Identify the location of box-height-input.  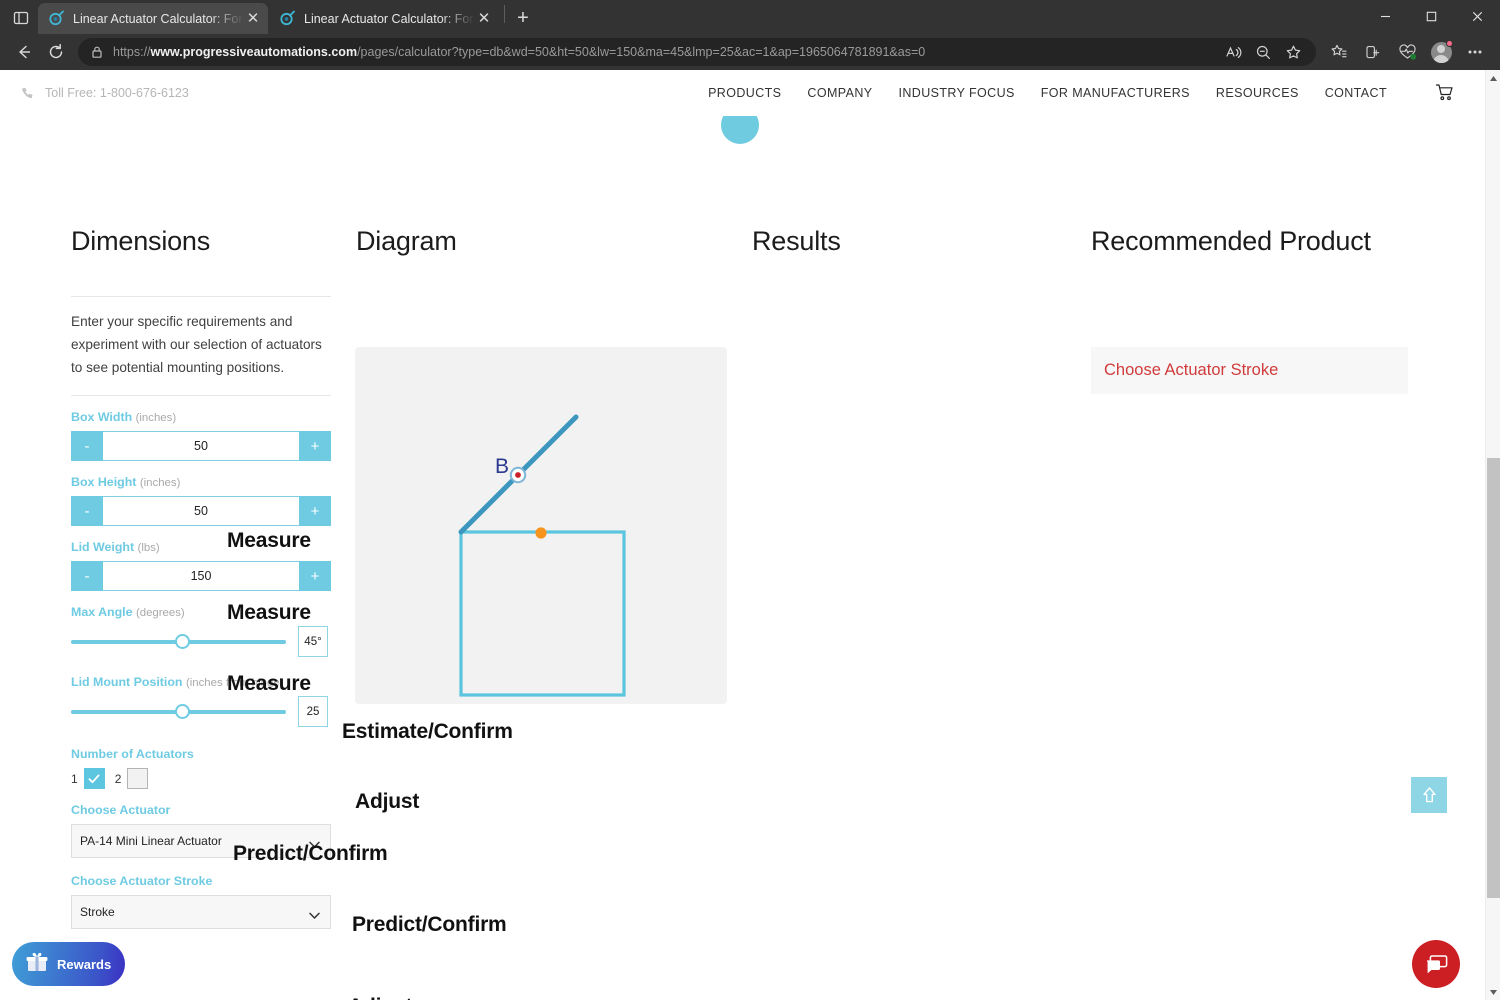
(201, 511).